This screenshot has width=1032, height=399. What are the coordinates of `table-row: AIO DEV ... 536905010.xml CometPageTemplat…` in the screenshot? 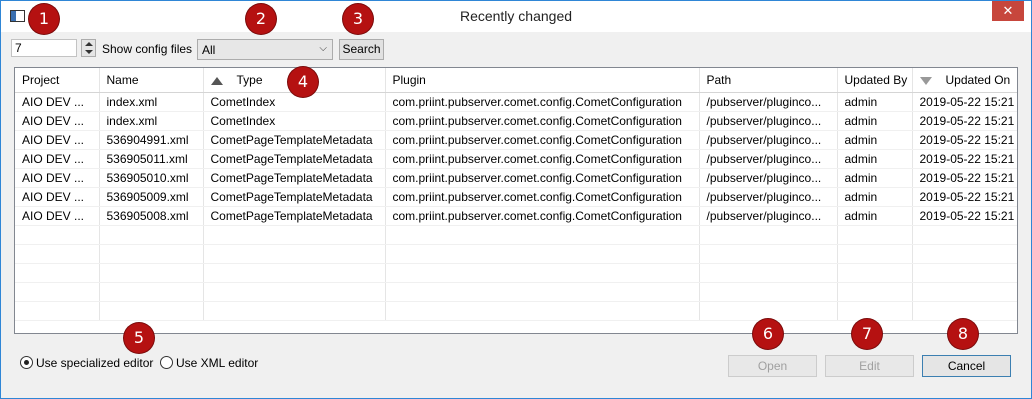 It's located at (516, 178).